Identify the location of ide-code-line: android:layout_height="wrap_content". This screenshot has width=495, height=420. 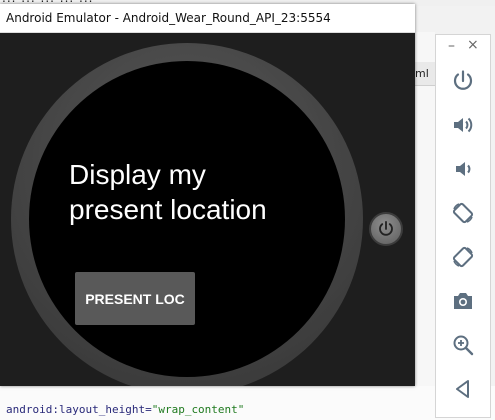
(125, 409).